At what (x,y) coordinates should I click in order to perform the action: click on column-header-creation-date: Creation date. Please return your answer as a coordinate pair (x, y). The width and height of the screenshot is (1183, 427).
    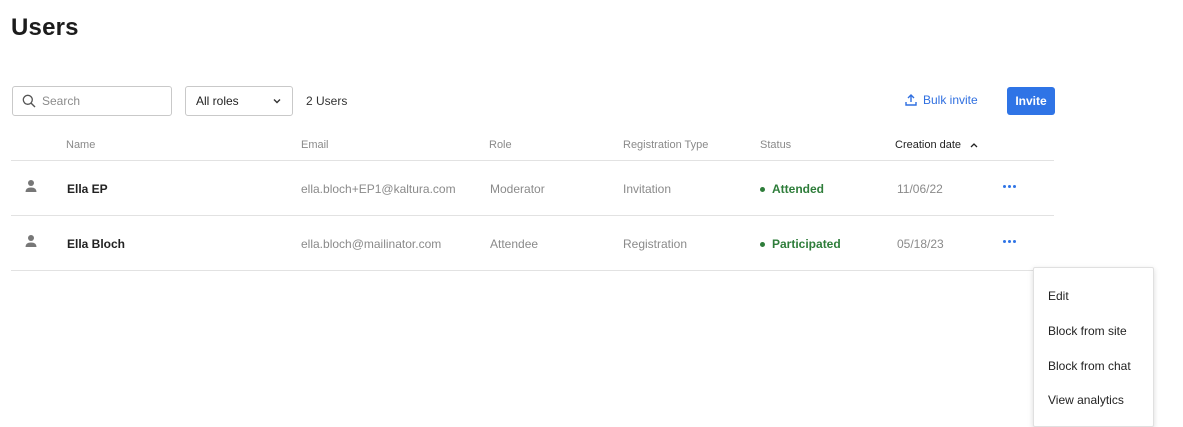
    Looking at the image, I should click on (936, 145).